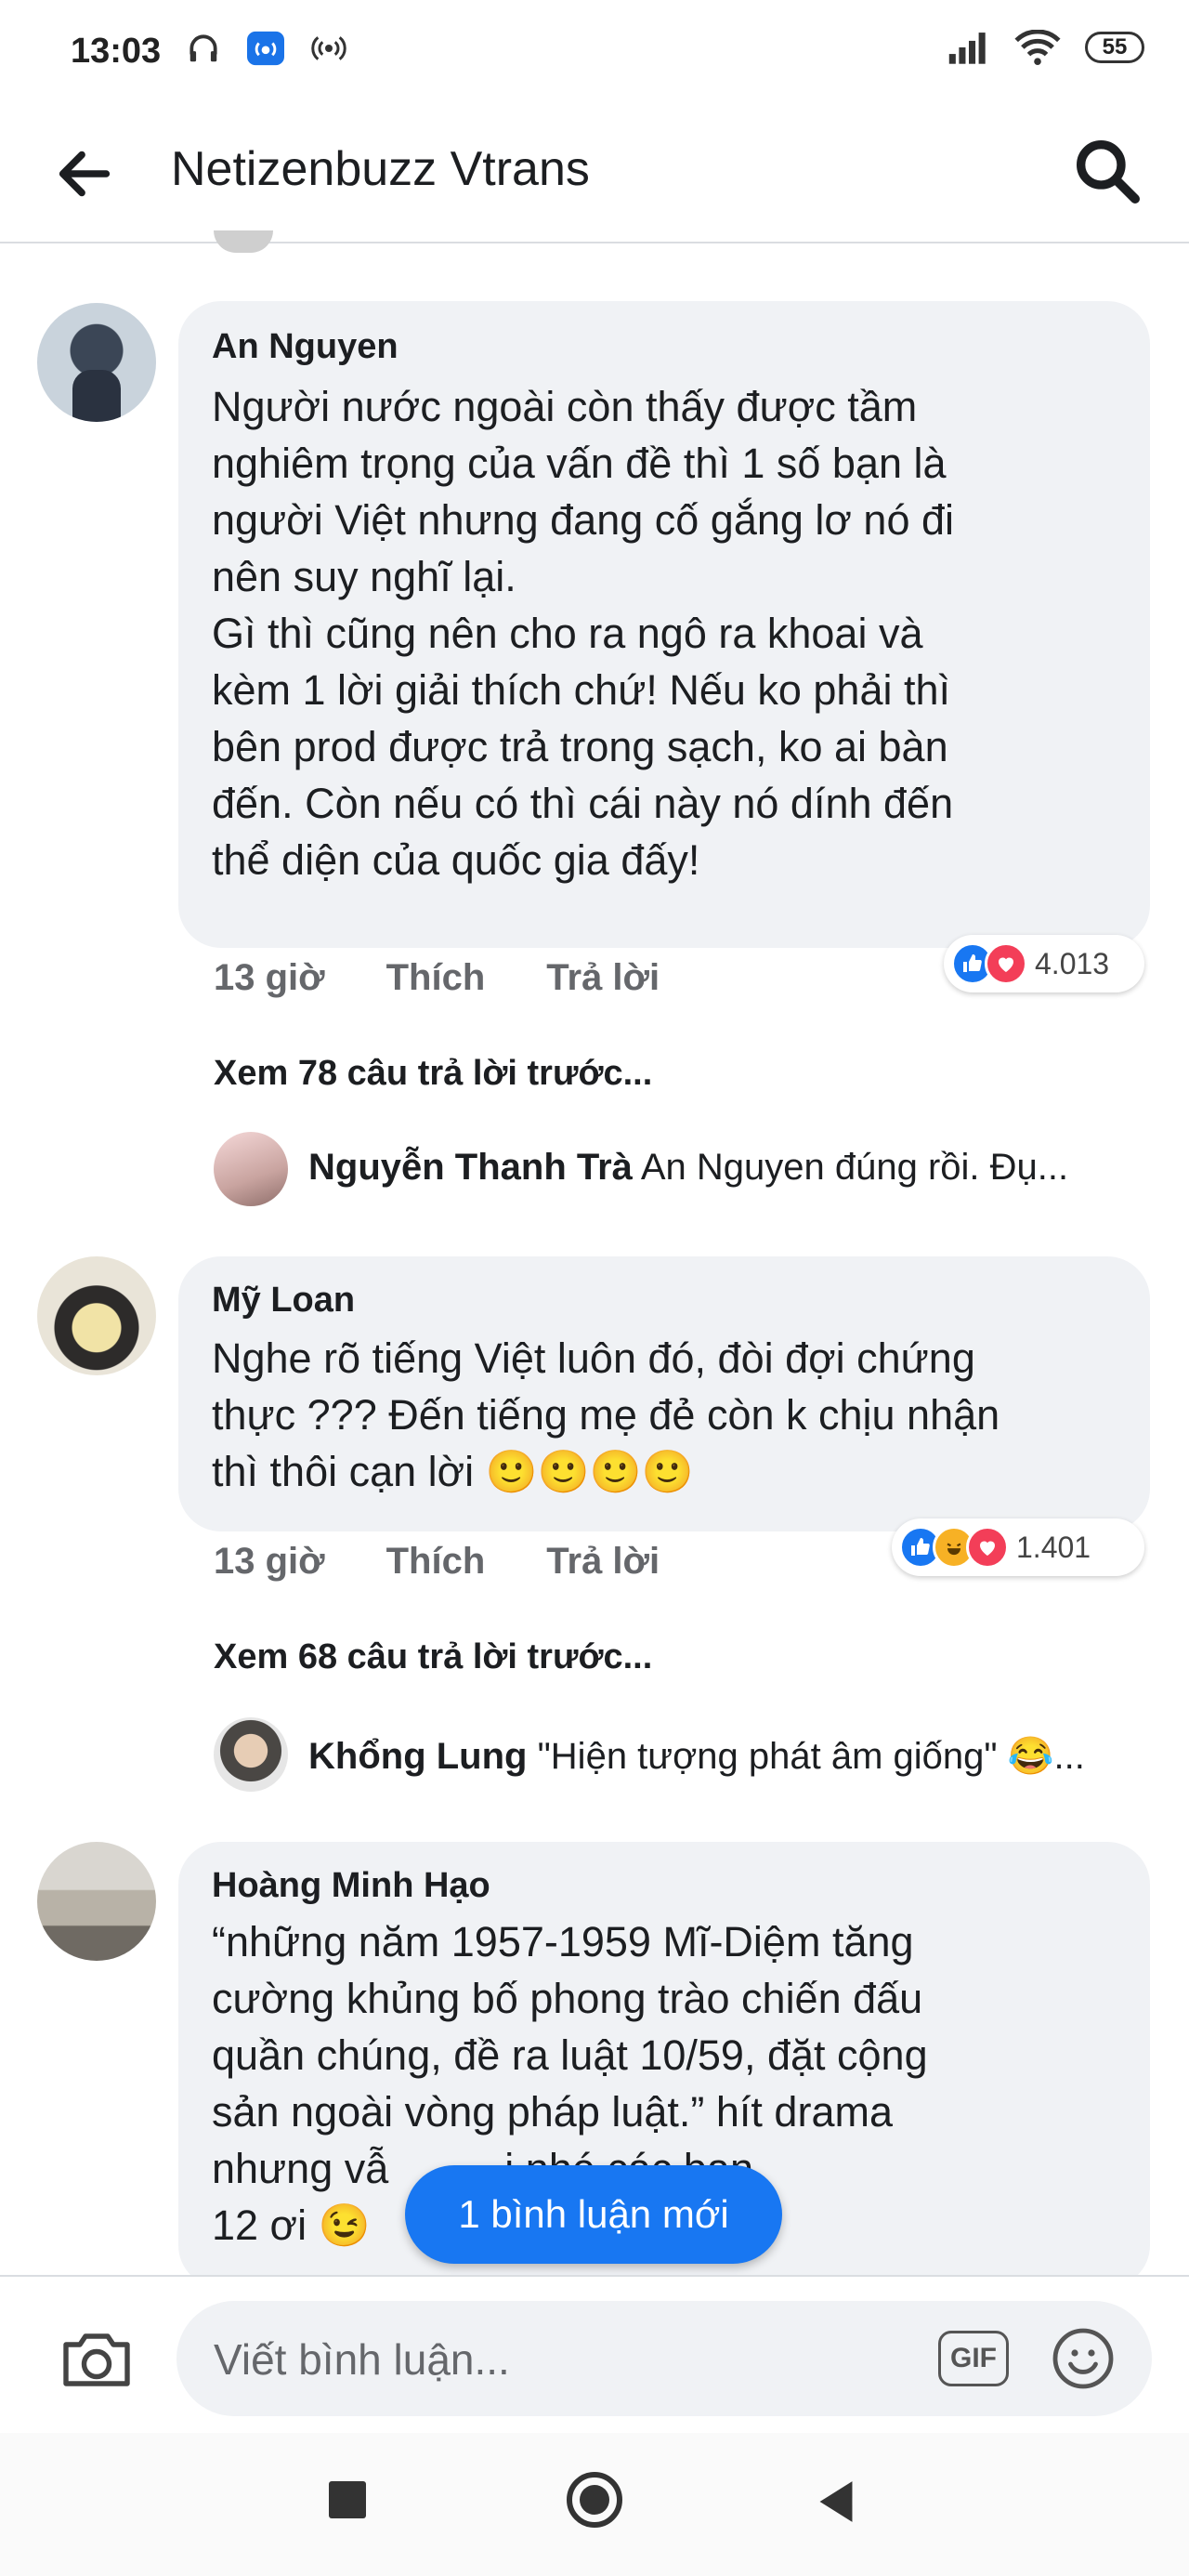 The width and height of the screenshot is (1189, 2576). I want to click on reply-author: Nguyễn Thanh Trà, so click(470, 1167).